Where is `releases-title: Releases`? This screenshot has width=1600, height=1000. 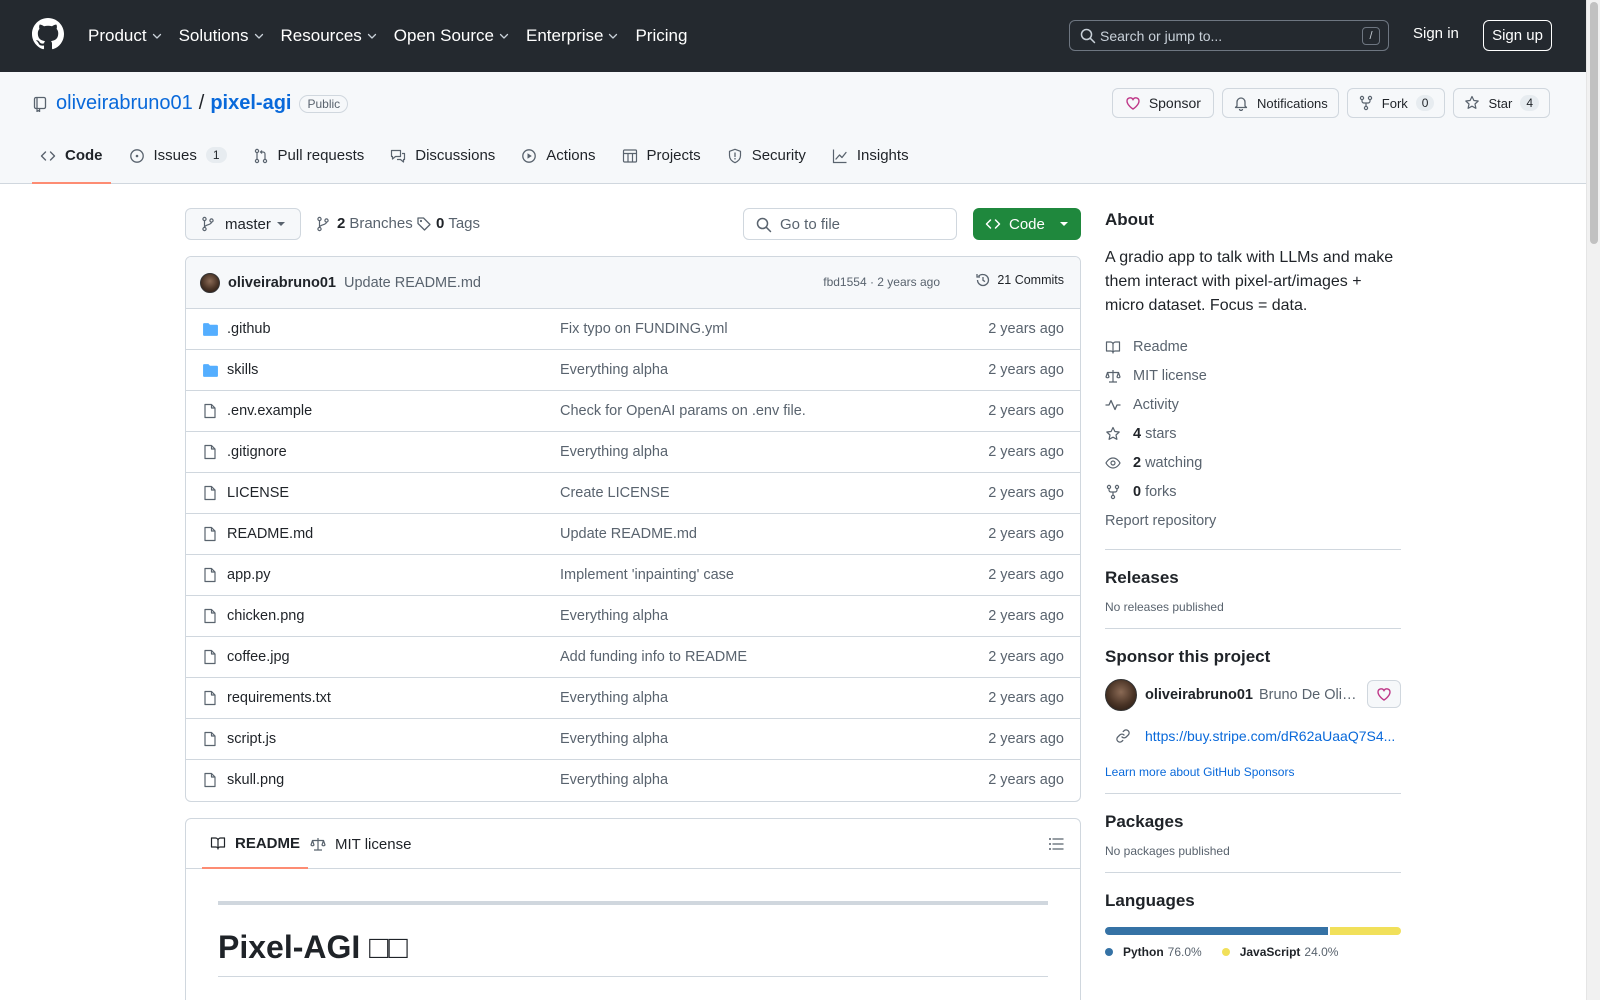 releases-title: Releases is located at coordinates (1253, 578).